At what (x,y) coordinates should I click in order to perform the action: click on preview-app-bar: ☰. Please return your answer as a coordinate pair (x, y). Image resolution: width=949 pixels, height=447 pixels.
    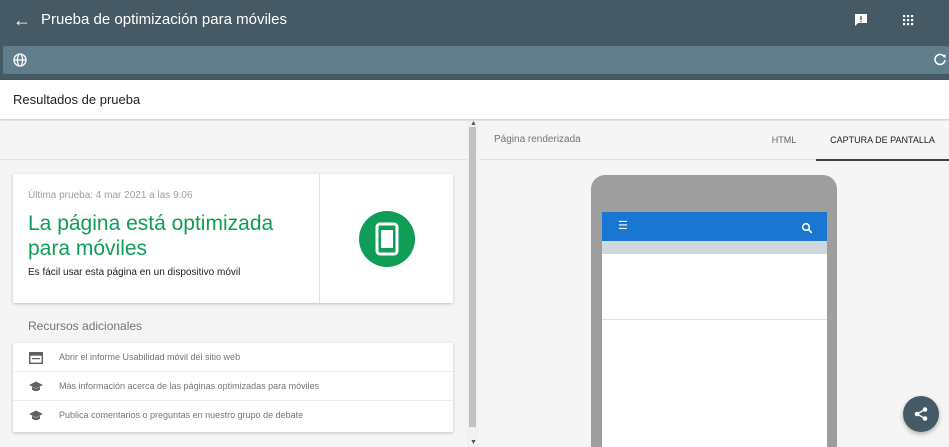
    Looking at the image, I should click on (714, 226).